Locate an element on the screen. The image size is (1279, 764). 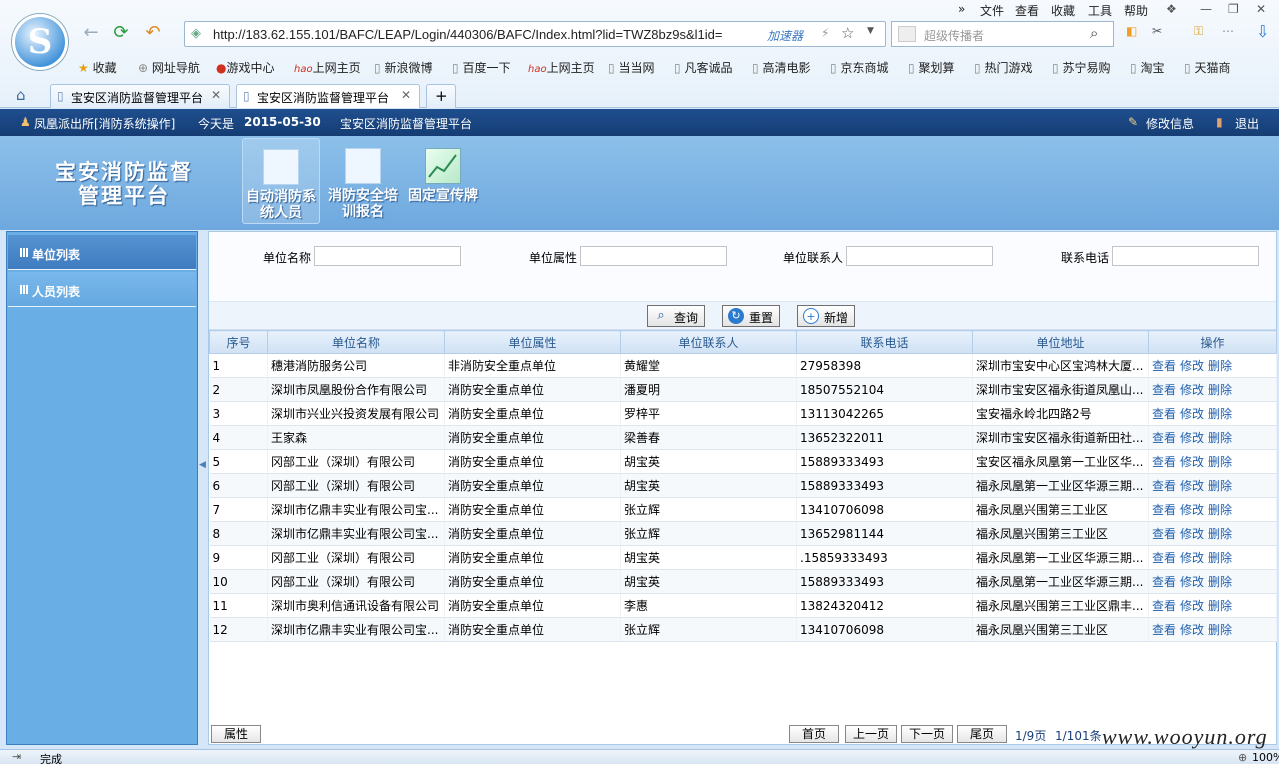
col-contact: 单位联系人 is located at coordinates (708, 342).